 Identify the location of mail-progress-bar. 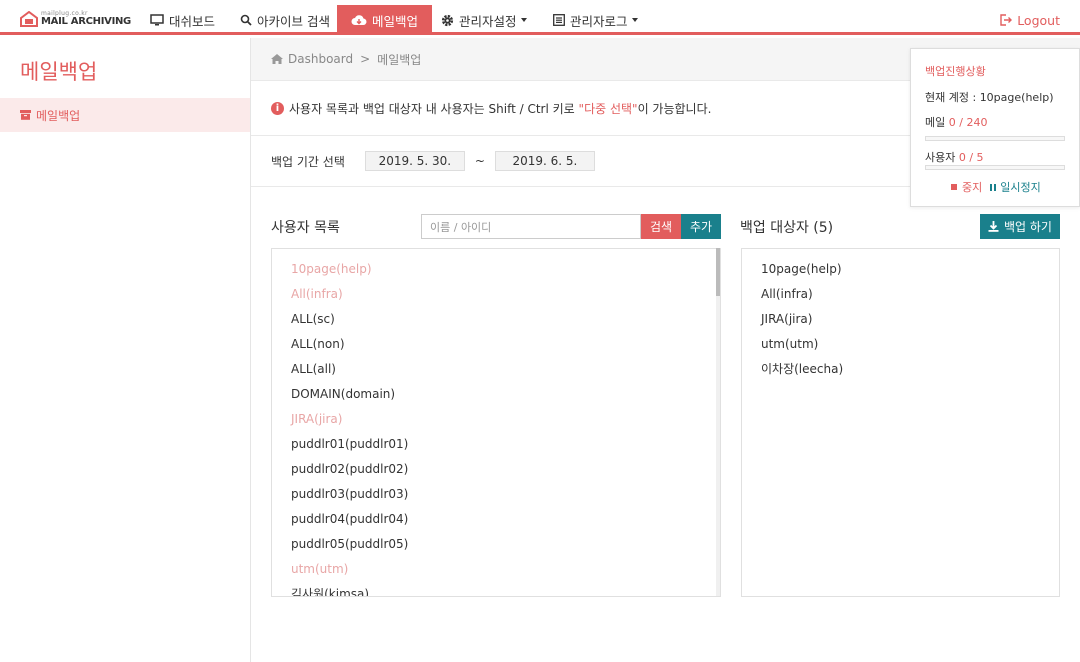
(995, 138).